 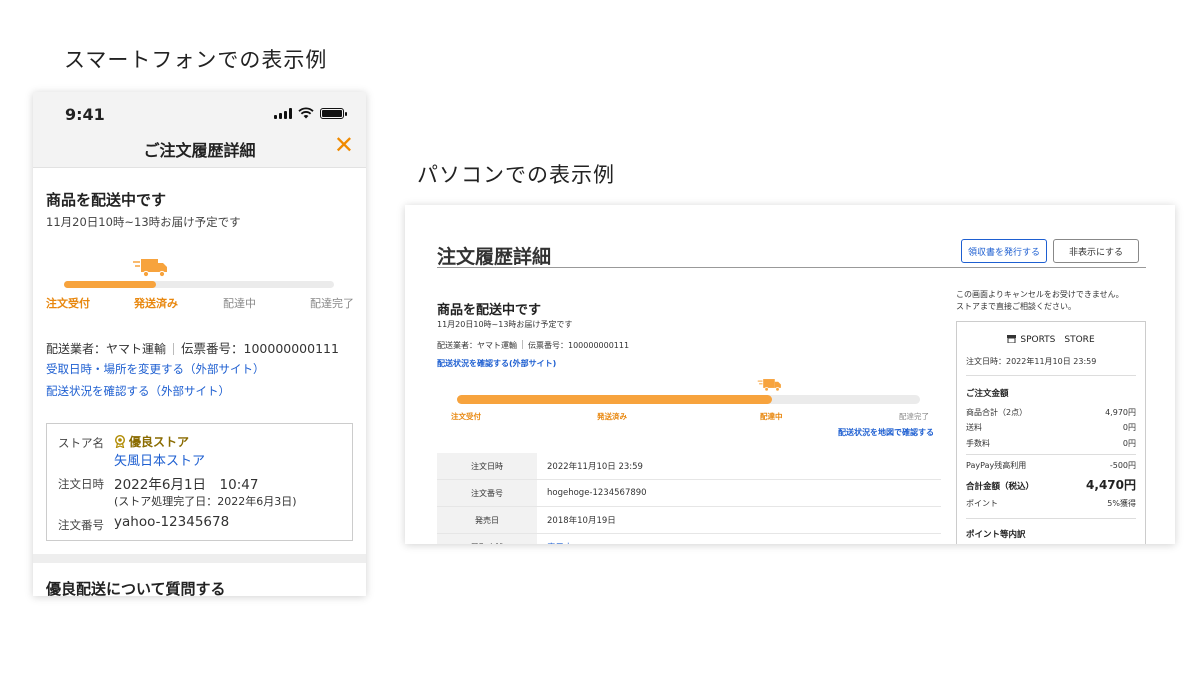 What do you see at coordinates (487, 539) in the screenshot?
I see `table-header-cell: 受取店舗` at bounding box center [487, 539].